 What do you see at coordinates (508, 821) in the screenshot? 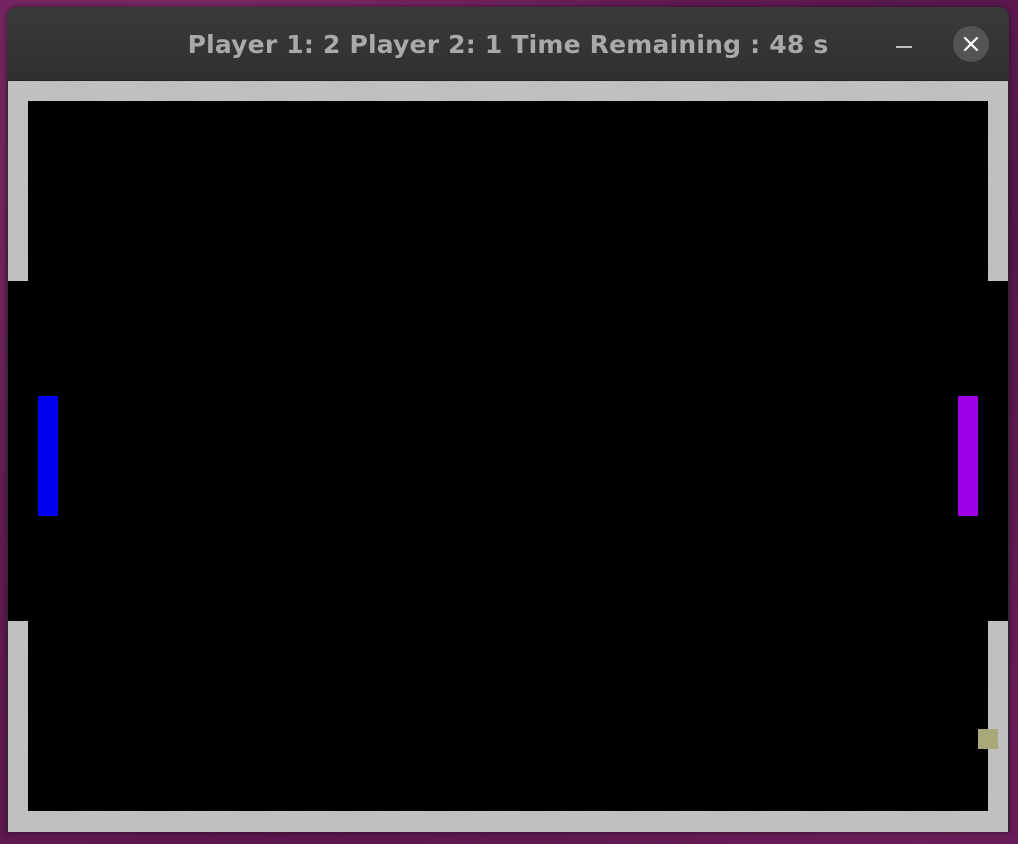
I see `bottom-wall` at bounding box center [508, 821].